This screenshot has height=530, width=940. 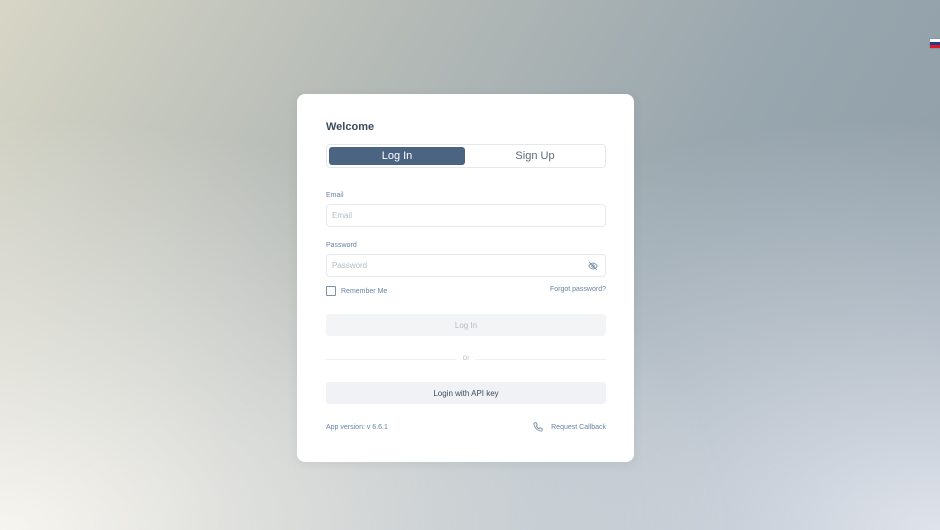 What do you see at coordinates (466, 325) in the screenshot?
I see `log-in-button: Log In` at bounding box center [466, 325].